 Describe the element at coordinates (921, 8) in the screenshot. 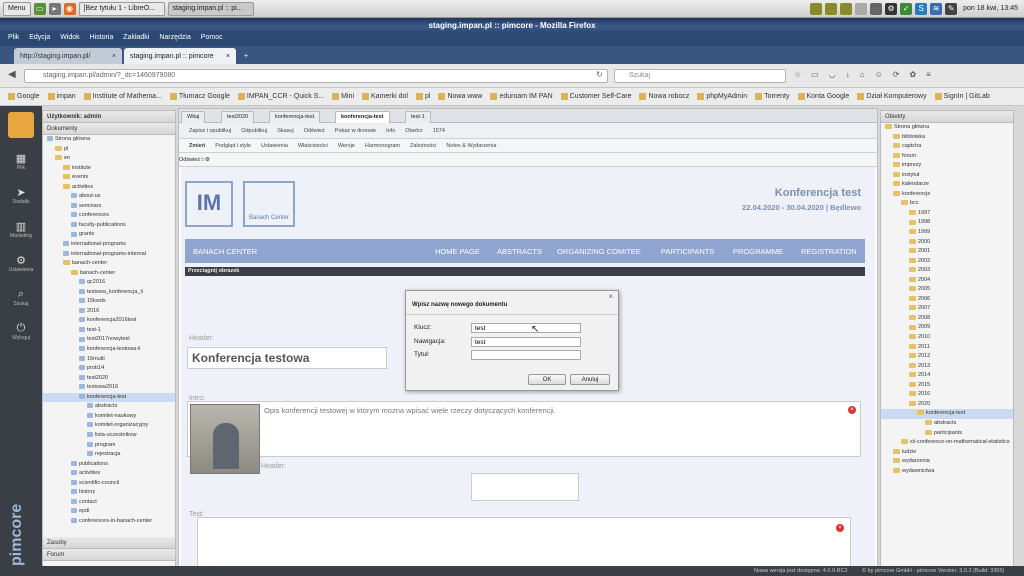

I see `skype-tray-icon: S` at that location.